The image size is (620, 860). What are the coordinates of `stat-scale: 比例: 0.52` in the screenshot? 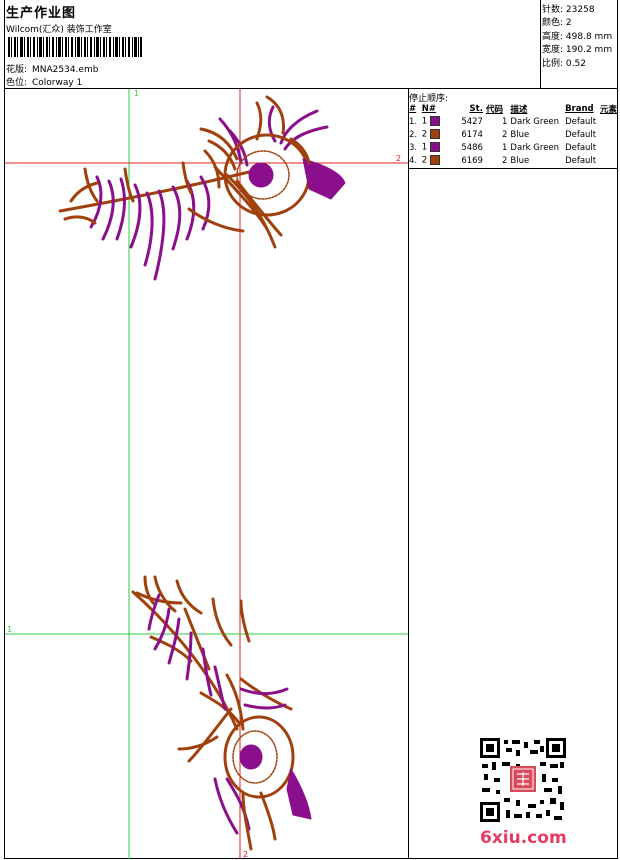 It's located at (564, 63).